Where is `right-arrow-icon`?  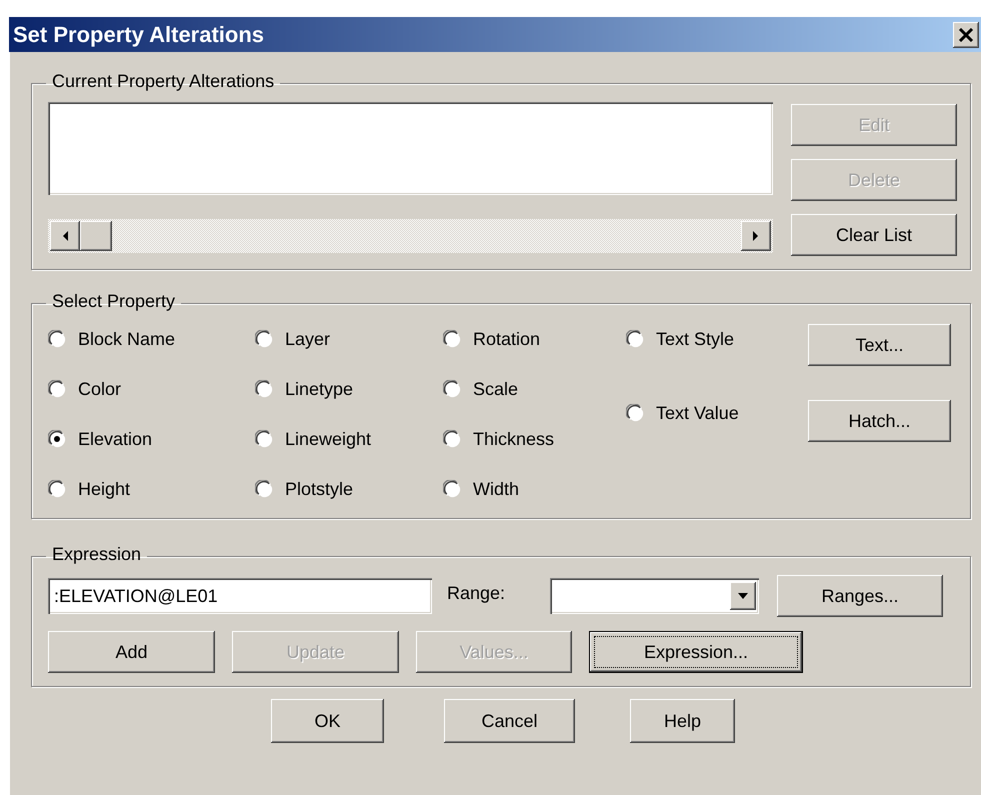
right-arrow-icon is located at coordinates (756, 236).